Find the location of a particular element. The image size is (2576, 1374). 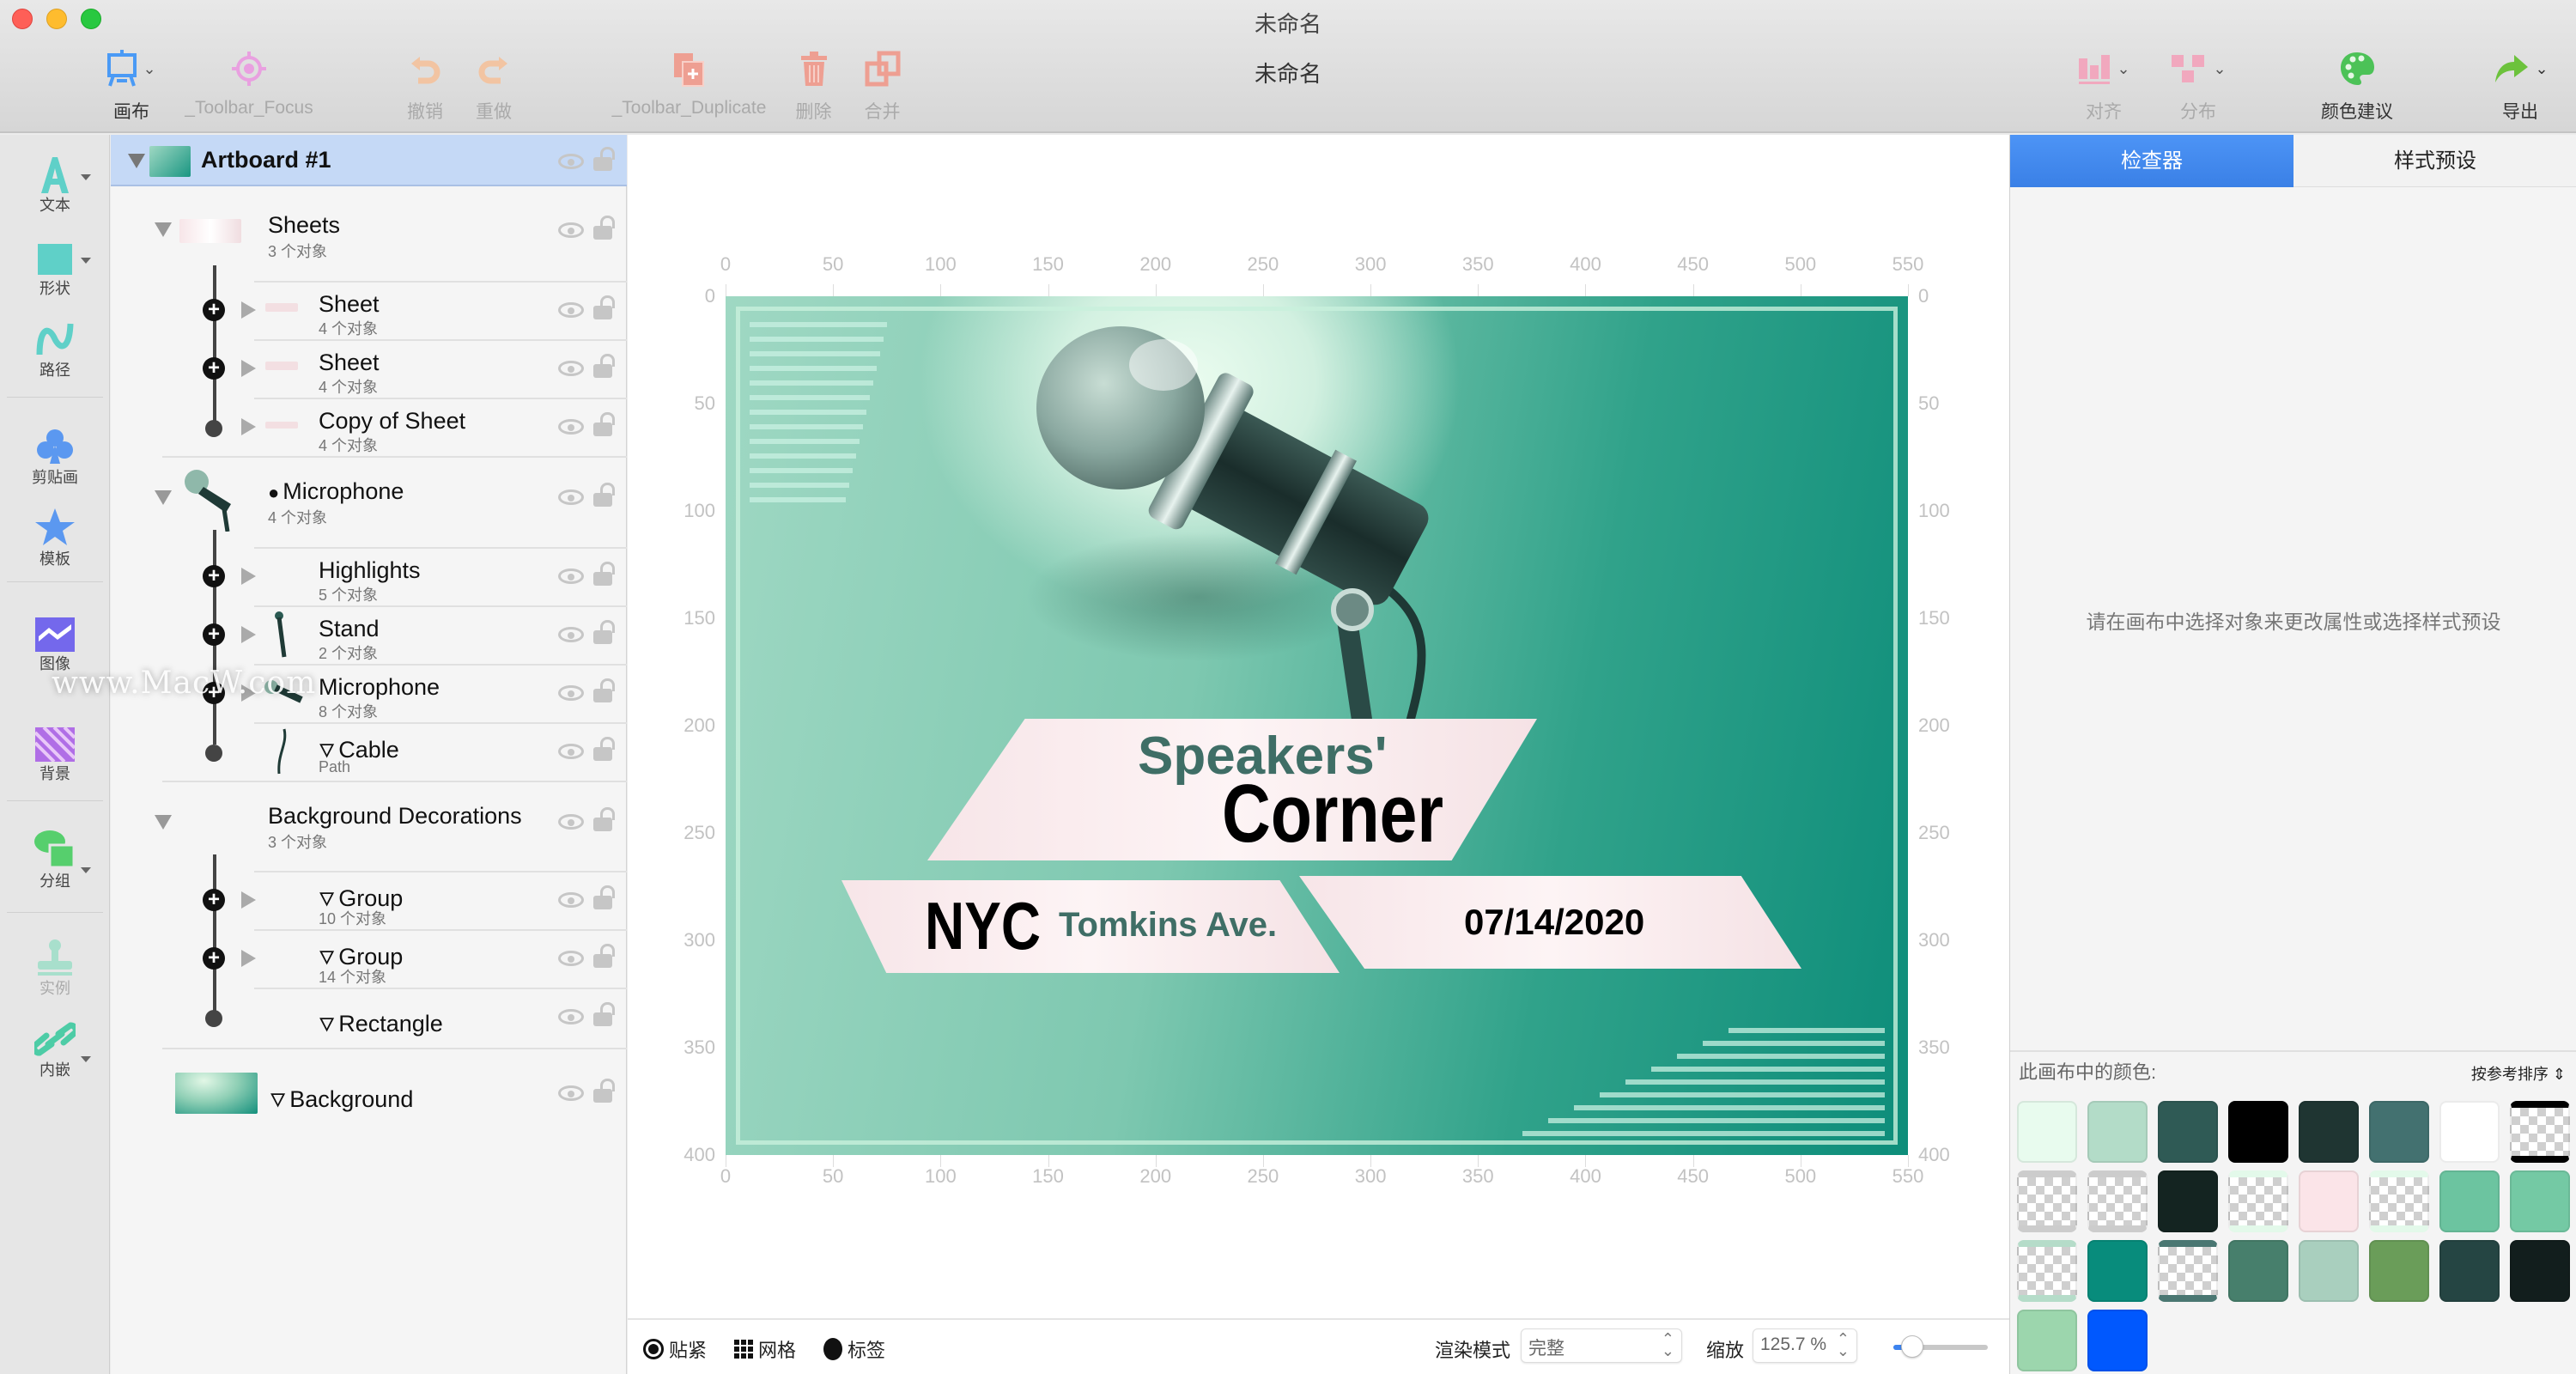

microphone-illustration is located at coordinates (1250, 528).